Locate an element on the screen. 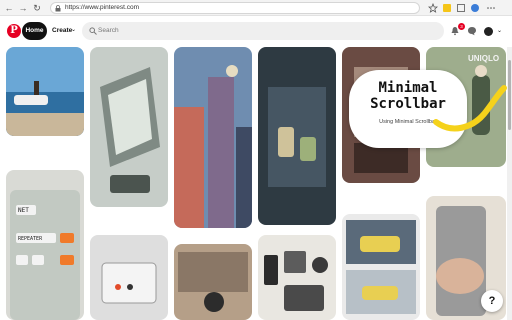  keycap-repeater: REPEATER is located at coordinates (30, 239).